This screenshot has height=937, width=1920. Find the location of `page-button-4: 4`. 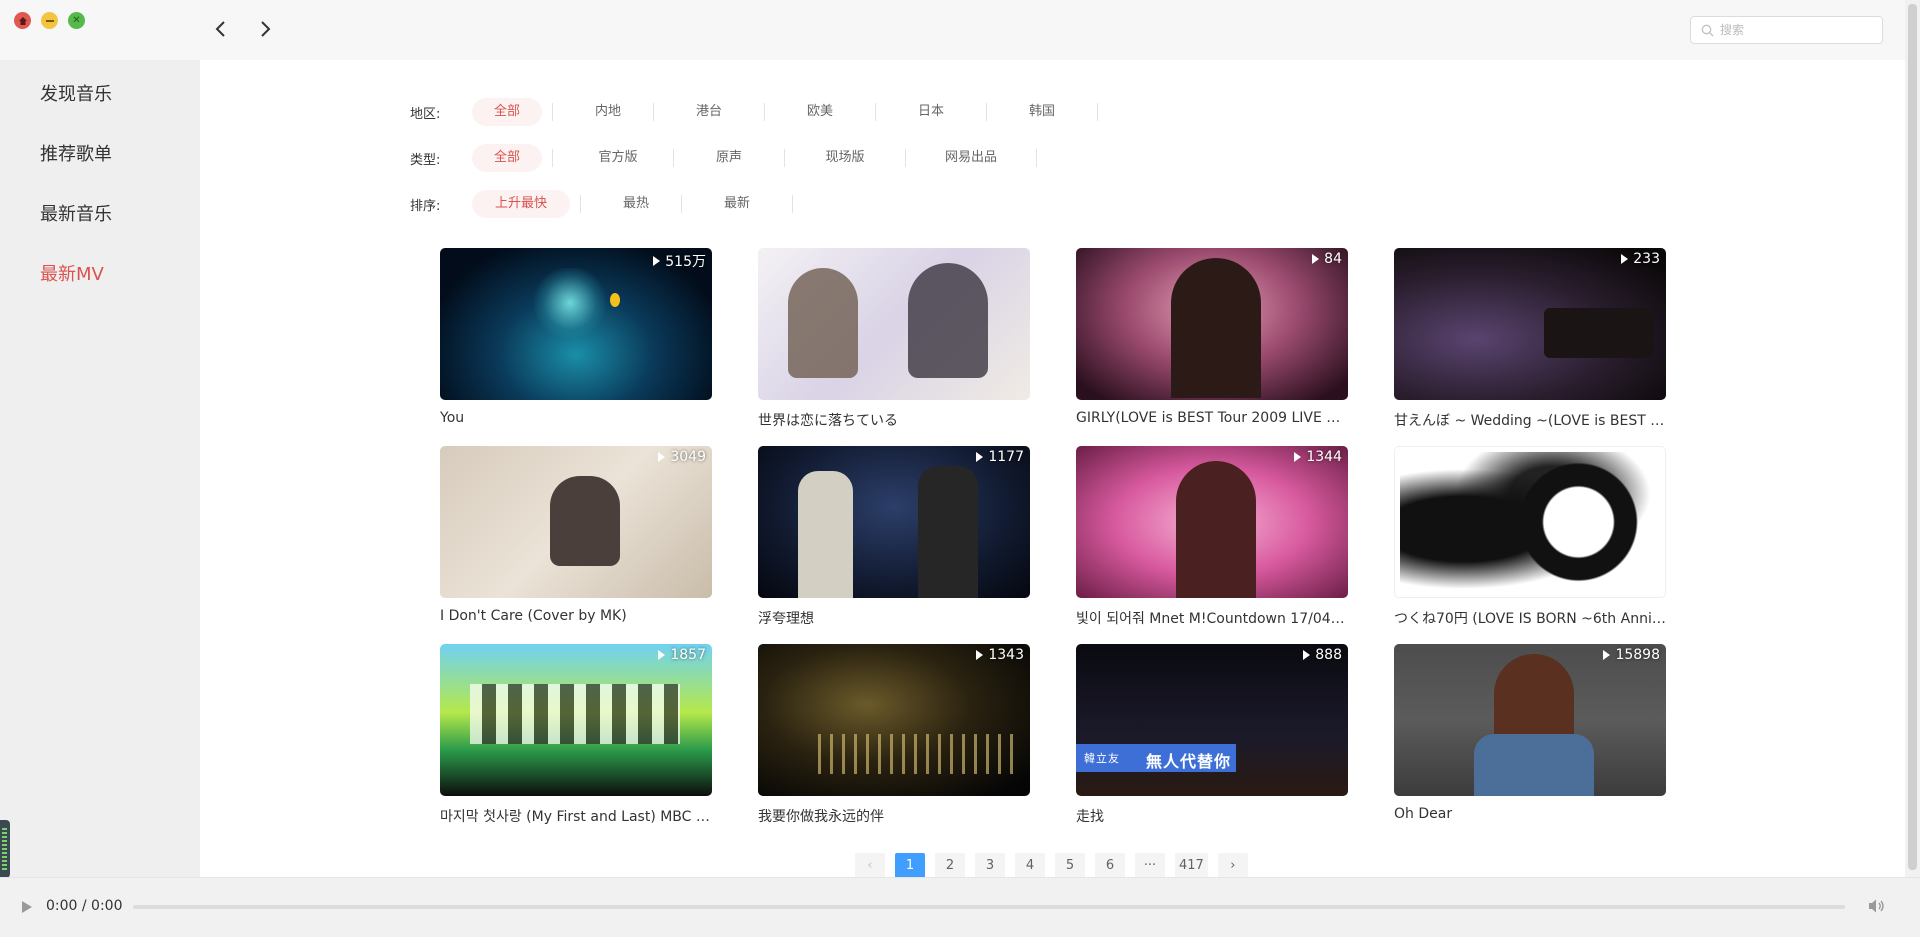

page-button-4: 4 is located at coordinates (1030, 866).